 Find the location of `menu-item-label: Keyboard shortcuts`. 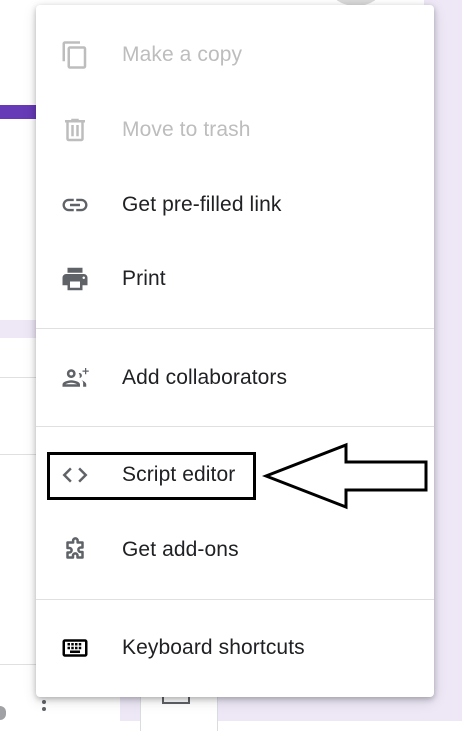

menu-item-label: Keyboard shortcuts is located at coordinates (213, 647).